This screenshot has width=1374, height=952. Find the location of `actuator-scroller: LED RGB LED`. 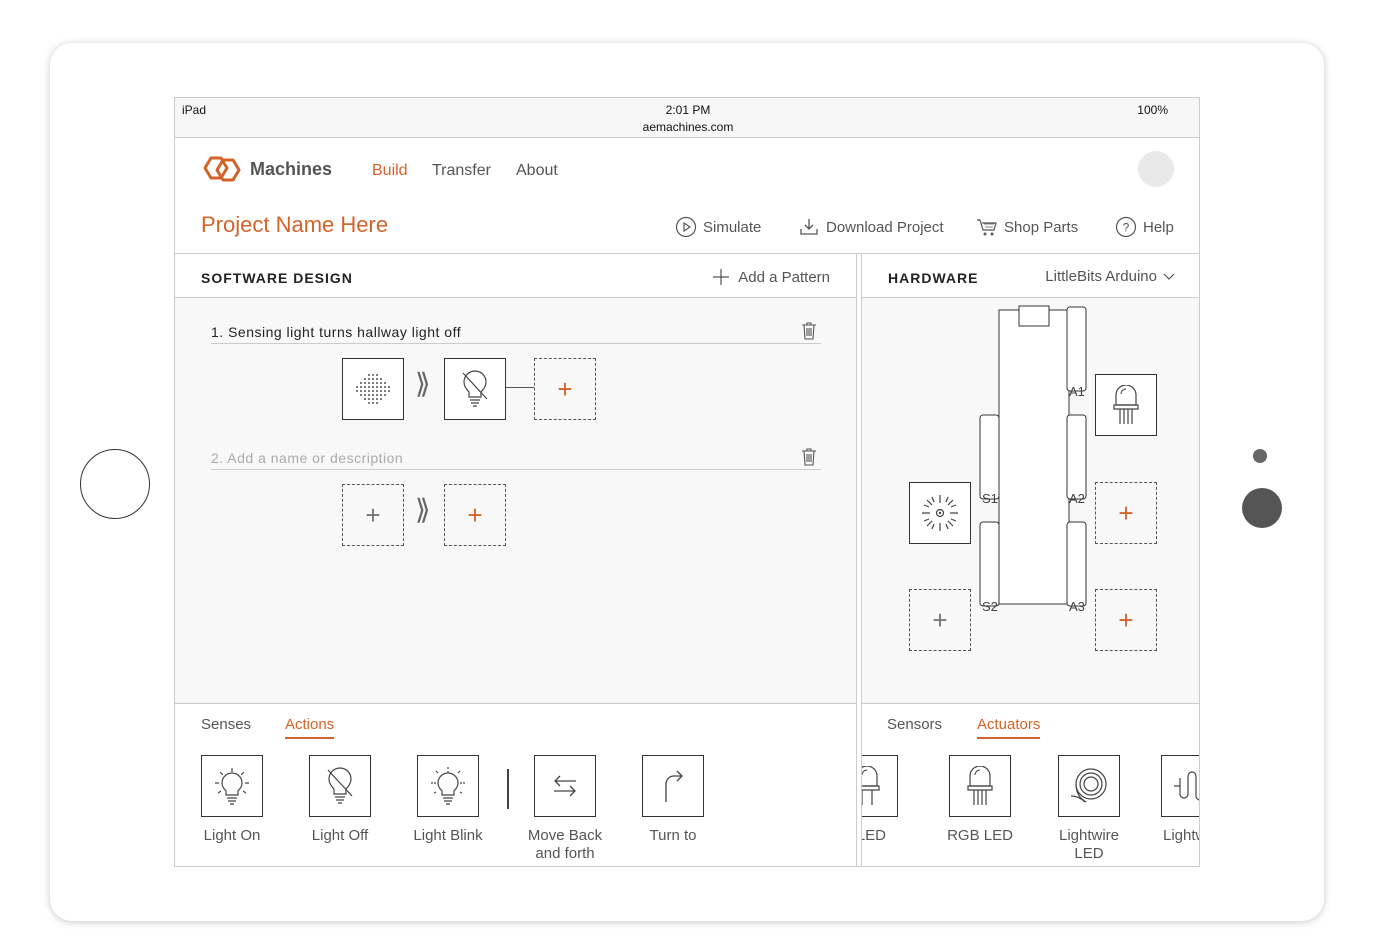

actuator-scroller: LED RGB LED is located at coordinates (1030, 785).